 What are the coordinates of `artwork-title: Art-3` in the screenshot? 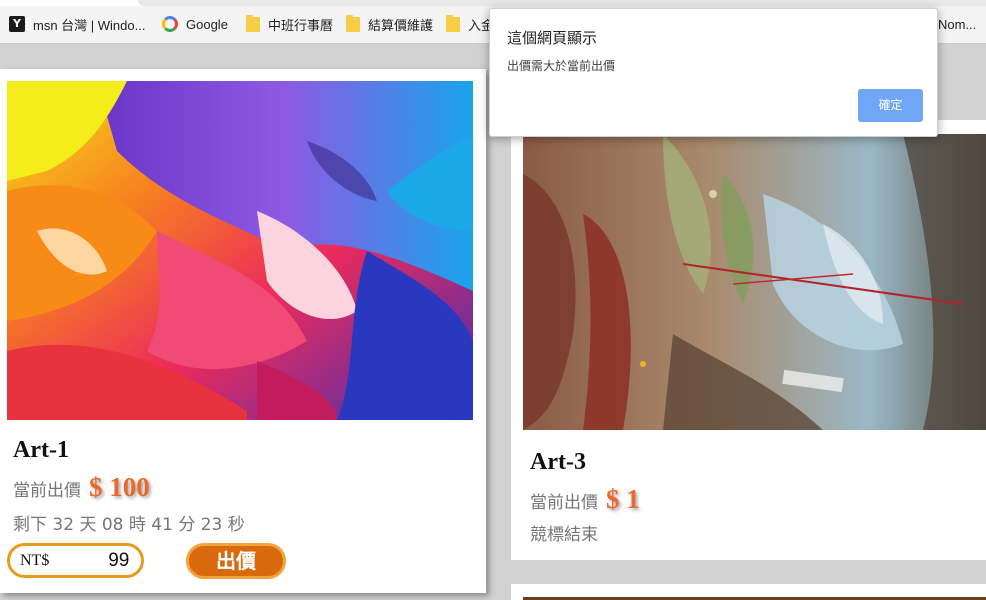 It's located at (558, 462).